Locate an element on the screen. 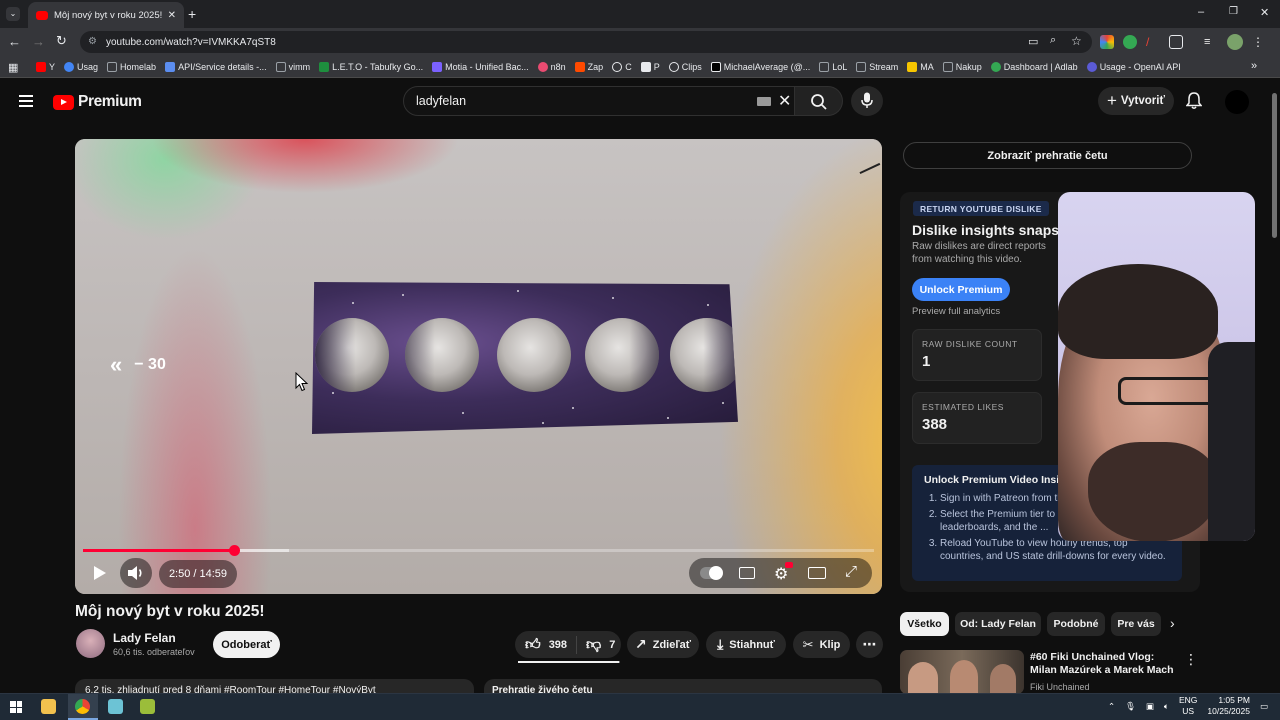 The image size is (1280, 720). bookmark-item: Usag is located at coordinates (81, 66).